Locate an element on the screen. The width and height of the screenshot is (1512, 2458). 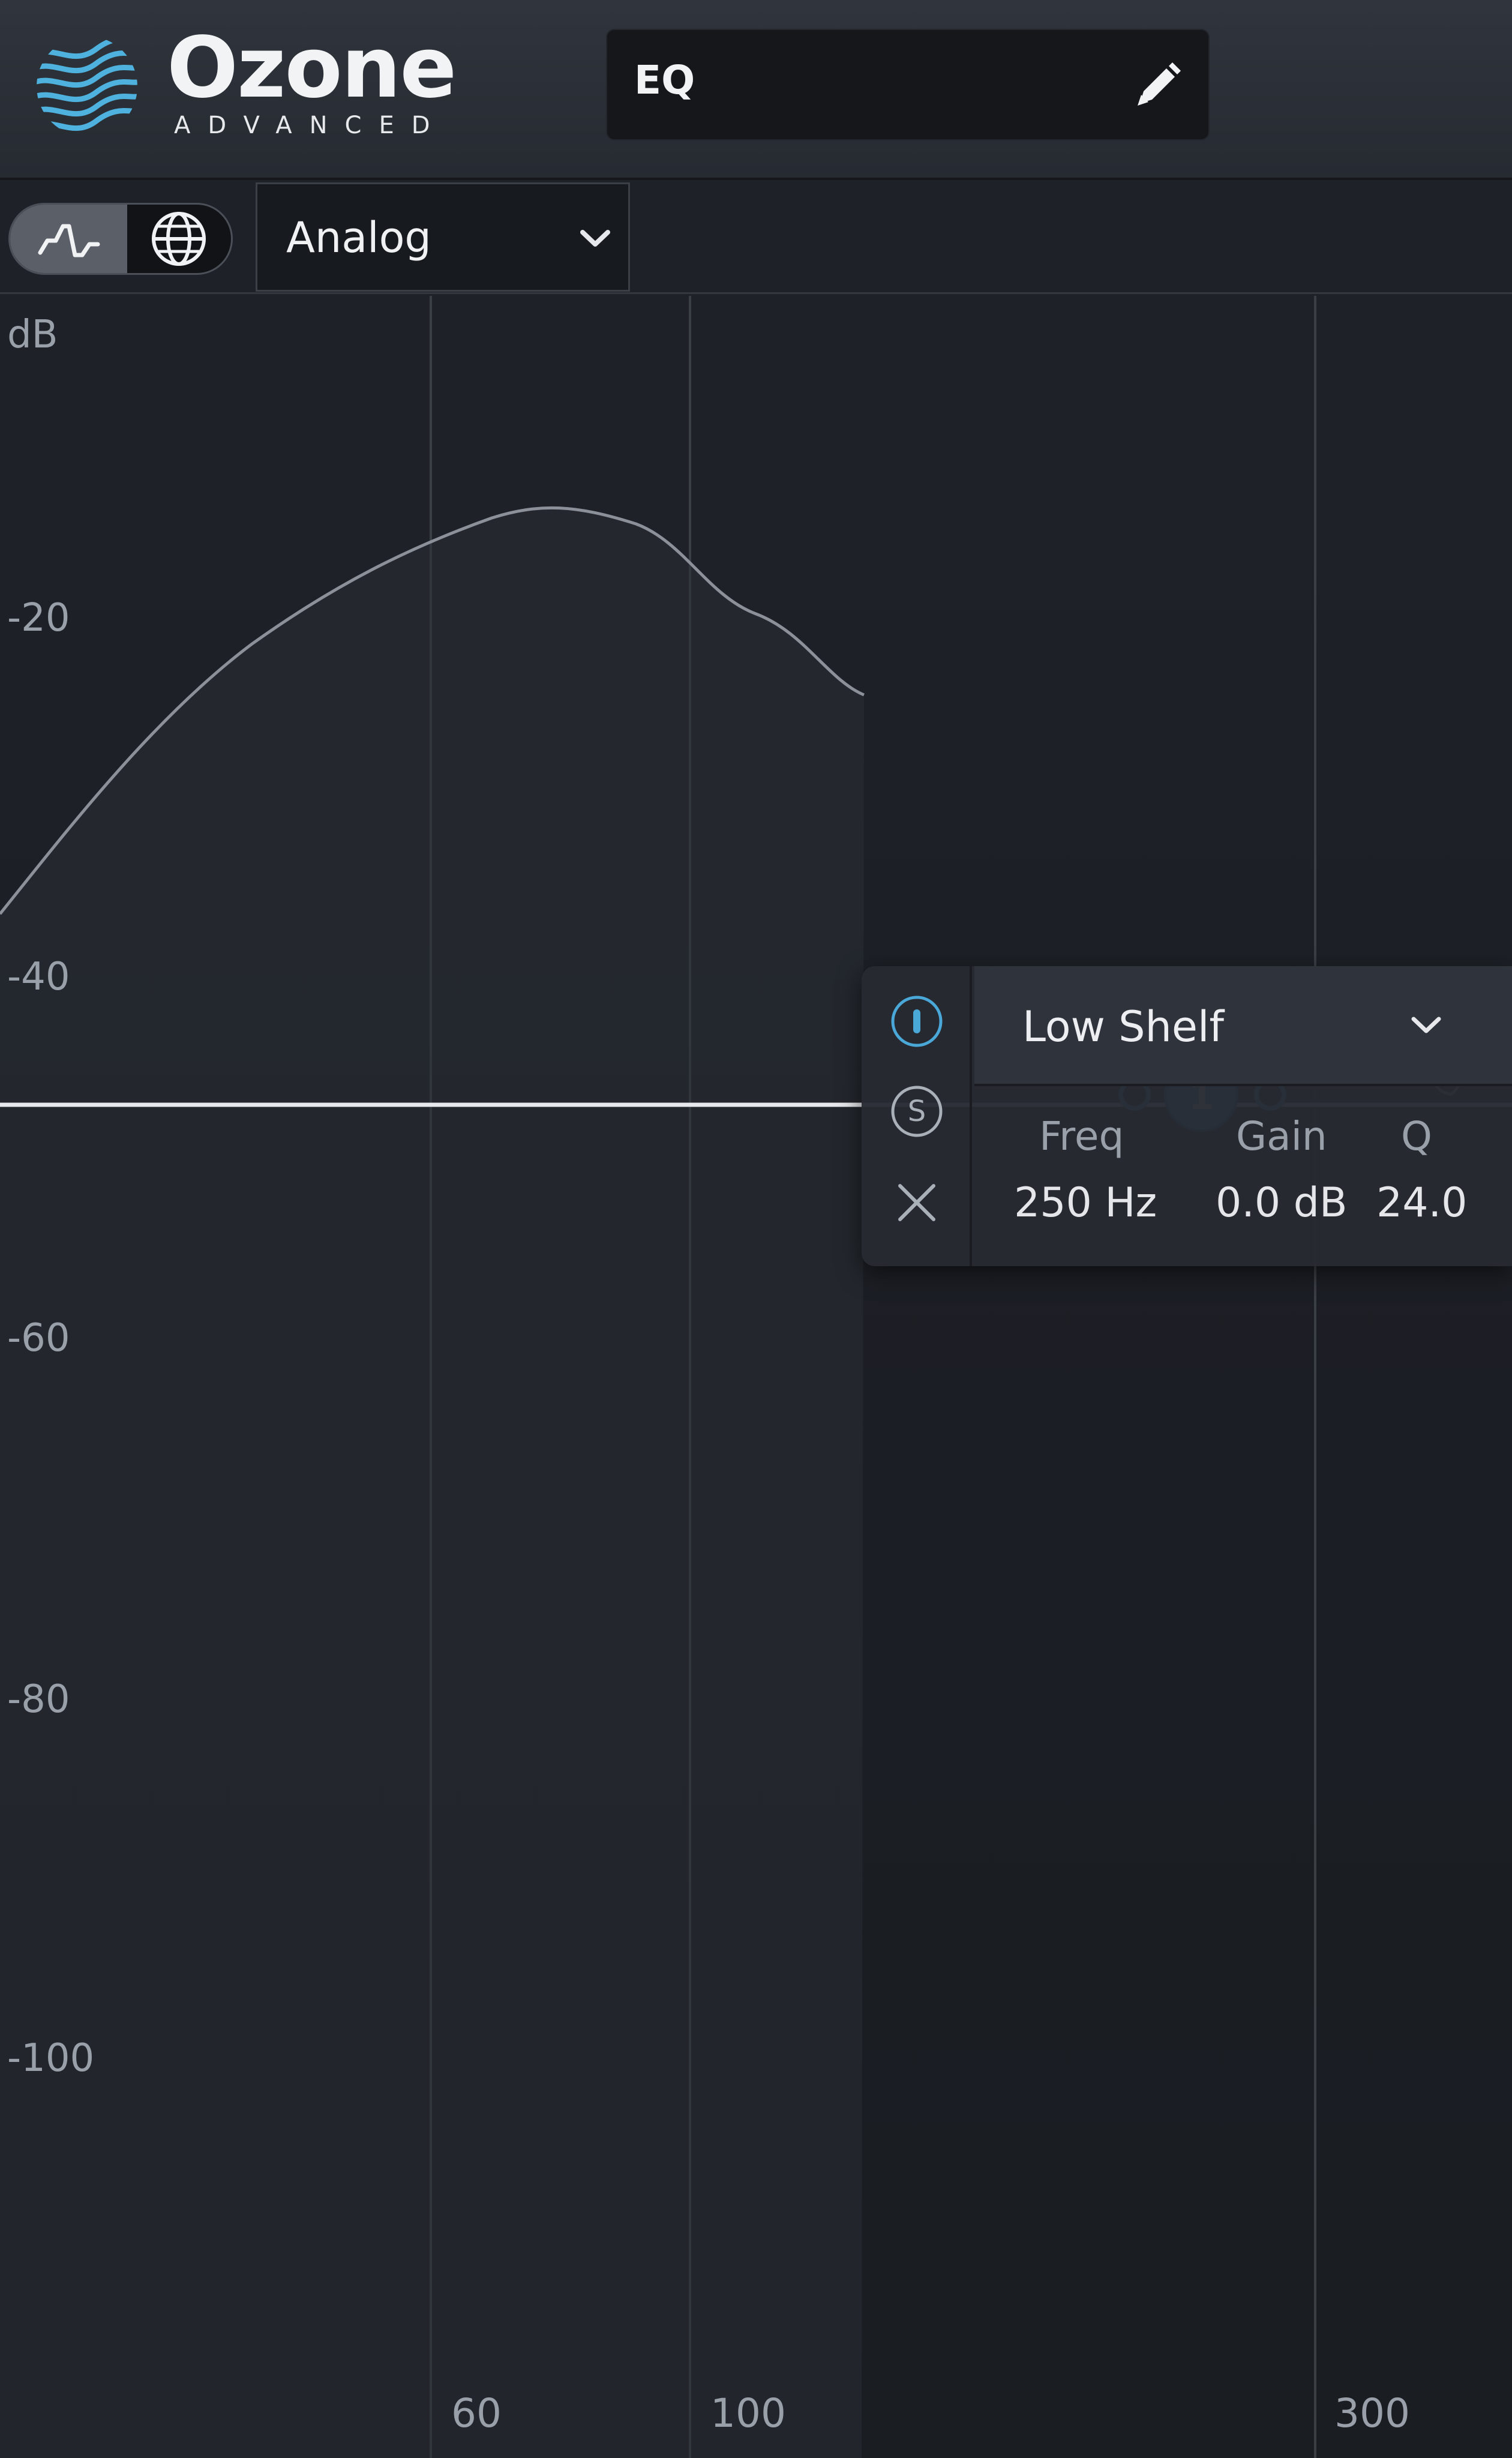
eq-mode-dropdown: Analog is located at coordinates (443, 237).